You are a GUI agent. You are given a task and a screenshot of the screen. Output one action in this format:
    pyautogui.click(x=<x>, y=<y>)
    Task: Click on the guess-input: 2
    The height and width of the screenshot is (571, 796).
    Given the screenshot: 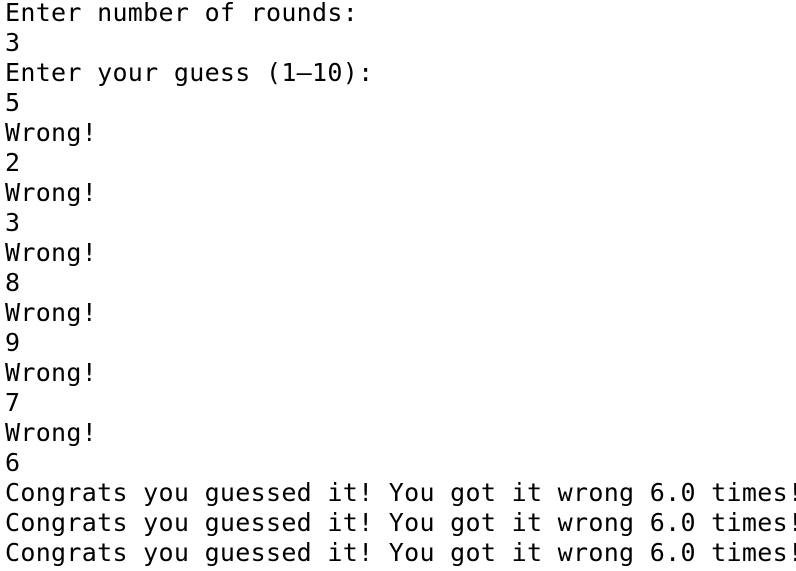 What is the action you would take?
    pyautogui.click(x=13, y=162)
    